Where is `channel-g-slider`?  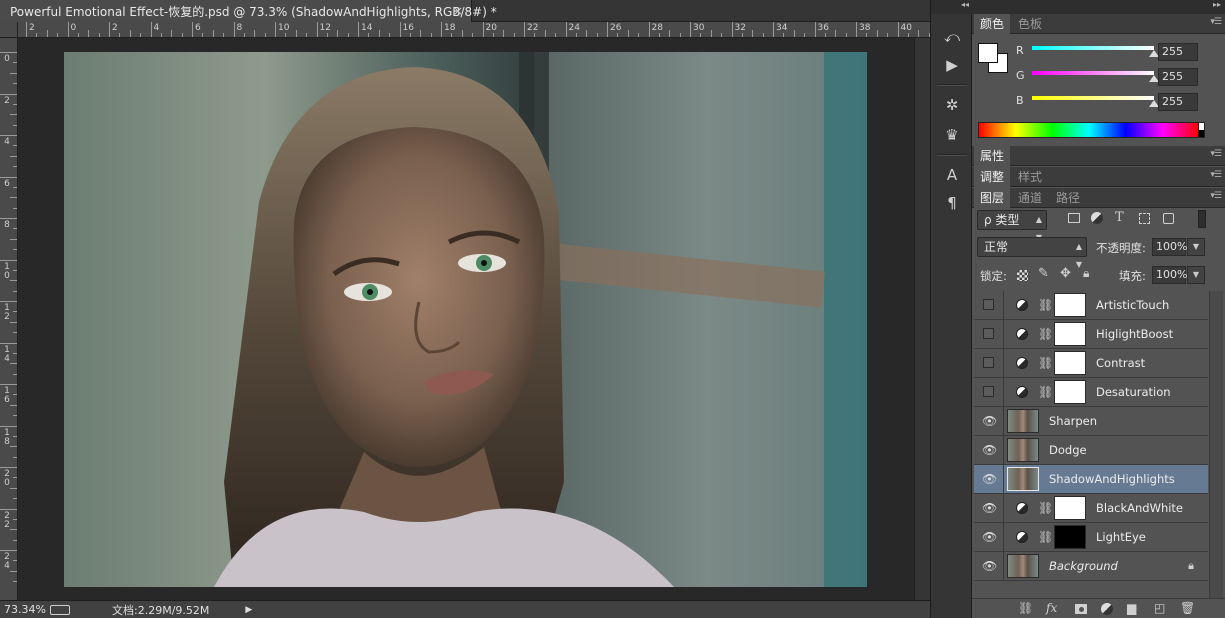 channel-g-slider is located at coordinates (1093, 73).